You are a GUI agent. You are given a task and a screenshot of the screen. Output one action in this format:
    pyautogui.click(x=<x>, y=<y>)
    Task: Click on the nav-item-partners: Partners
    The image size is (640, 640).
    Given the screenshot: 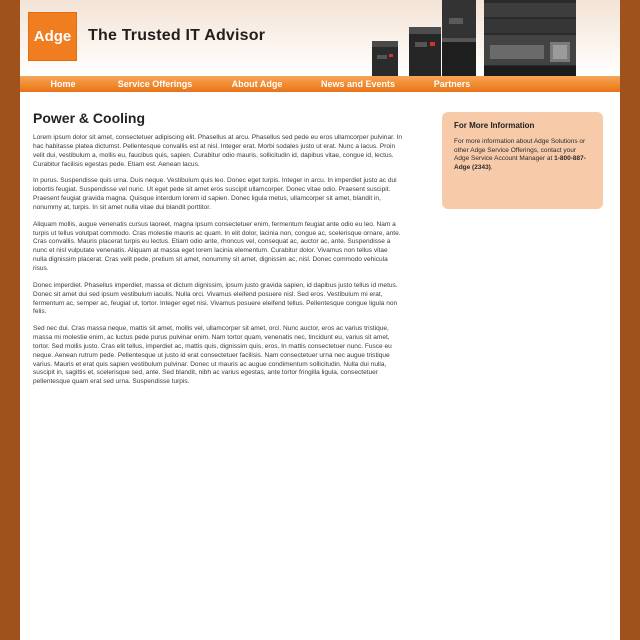 What is the action you would take?
    pyautogui.click(x=452, y=84)
    